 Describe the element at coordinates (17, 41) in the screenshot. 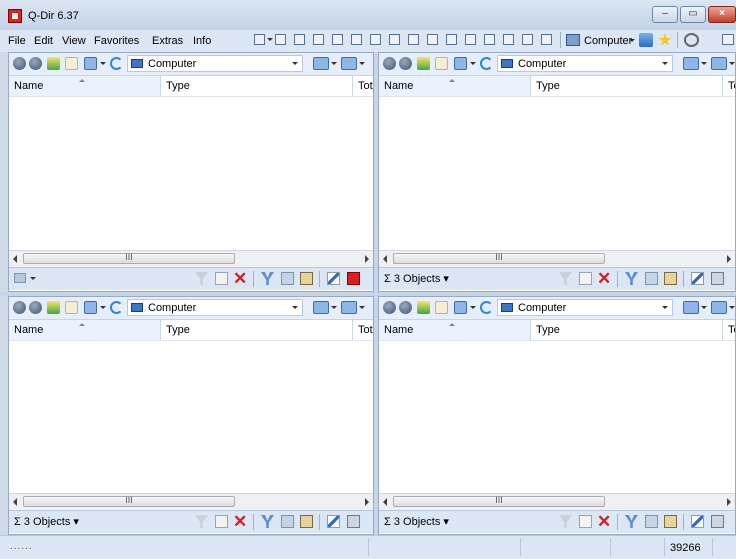

I see `menu-file: File` at that location.